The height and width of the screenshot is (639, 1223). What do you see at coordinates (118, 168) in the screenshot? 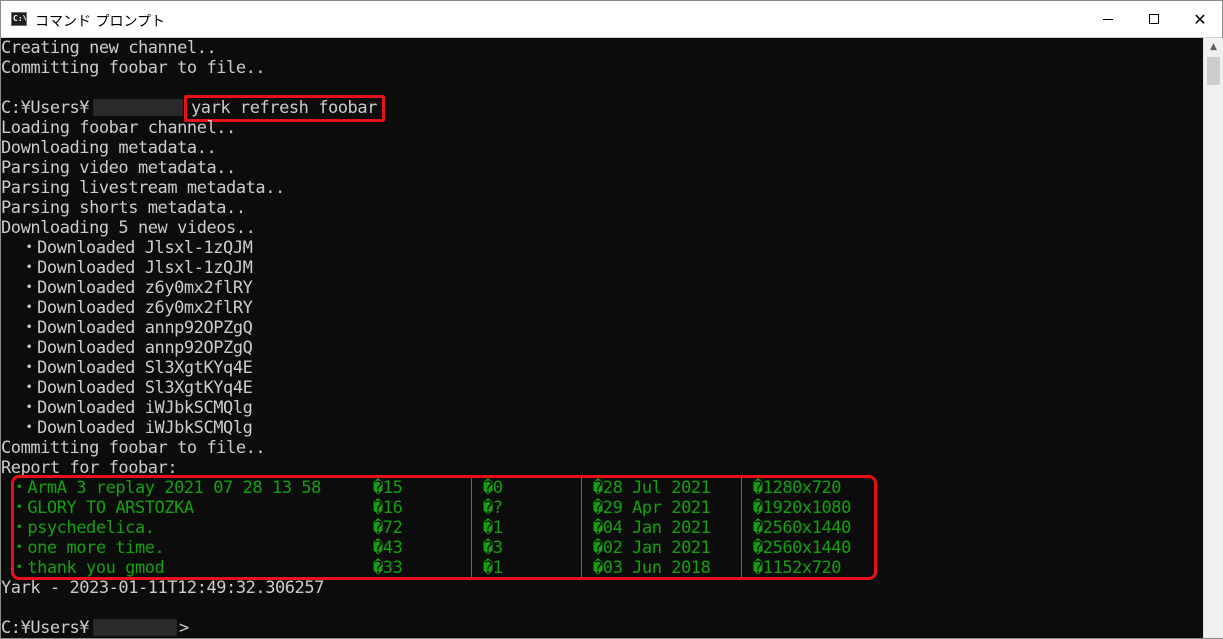
I see `console-line: Parsing video metadata..` at bounding box center [118, 168].